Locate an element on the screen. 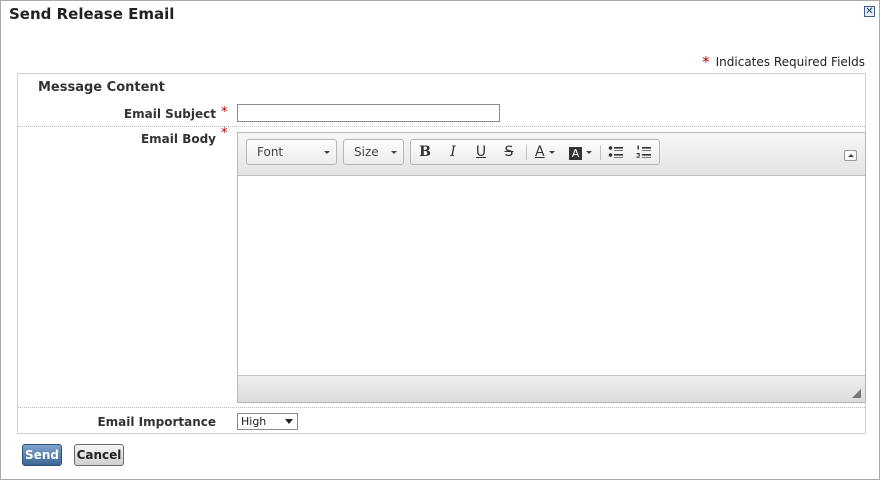 This screenshot has width=880, height=480. editor-toolbar: Font Size B I U S A A is located at coordinates (551, 154).